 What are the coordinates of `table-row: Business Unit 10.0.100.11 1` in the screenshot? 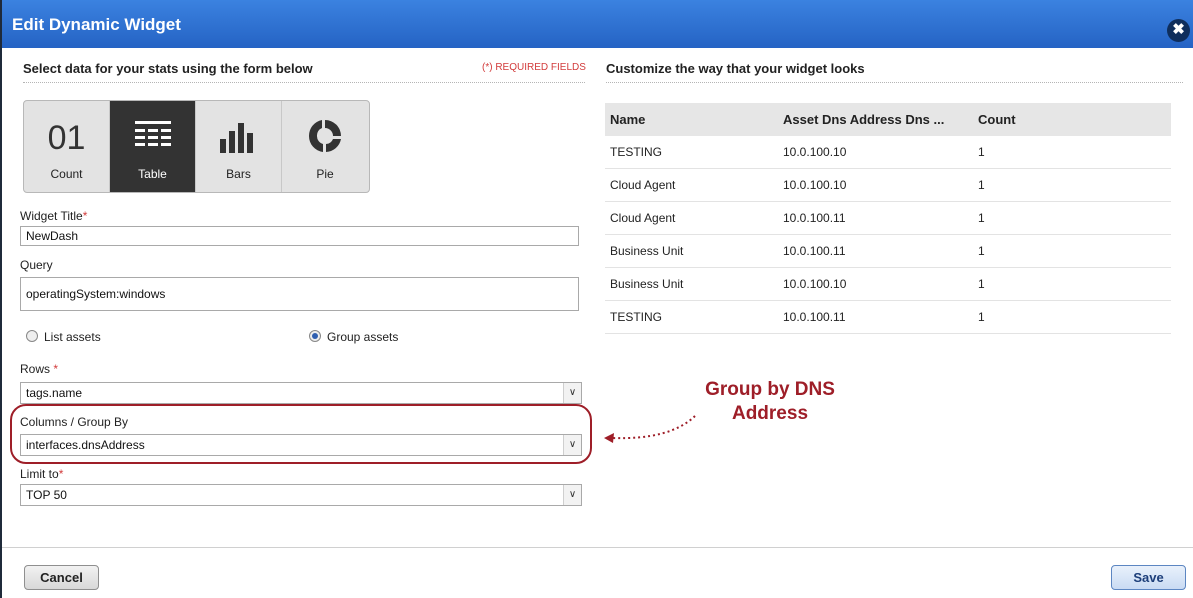 It's located at (888, 251).